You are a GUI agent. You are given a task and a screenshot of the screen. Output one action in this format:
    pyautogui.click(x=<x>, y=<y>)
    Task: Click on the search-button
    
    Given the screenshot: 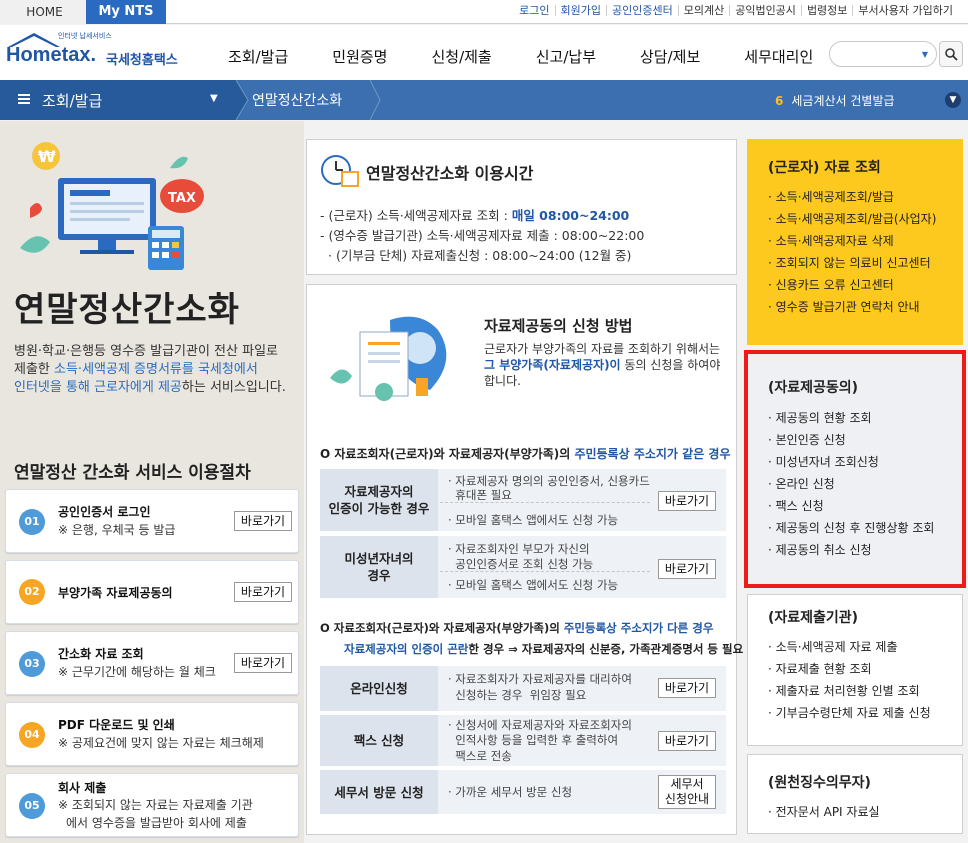 What is the action you would take?
    pyautogui.click(x=951, y=54)
    